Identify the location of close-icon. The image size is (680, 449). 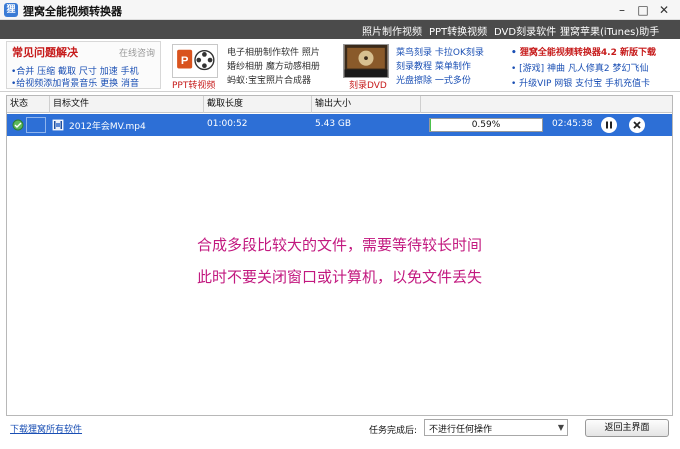
(637, 125).